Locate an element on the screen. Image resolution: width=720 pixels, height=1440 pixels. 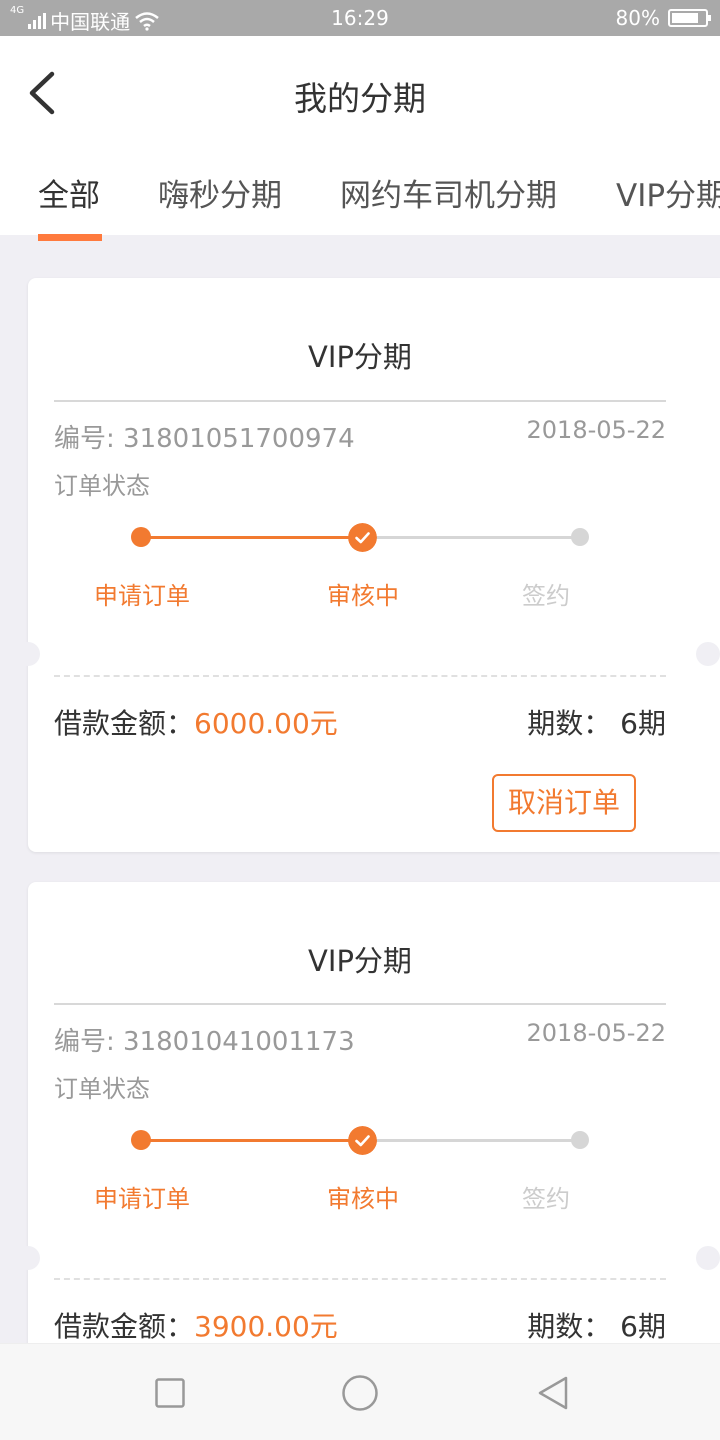
home-icon is located at coordinates (360, 1393).